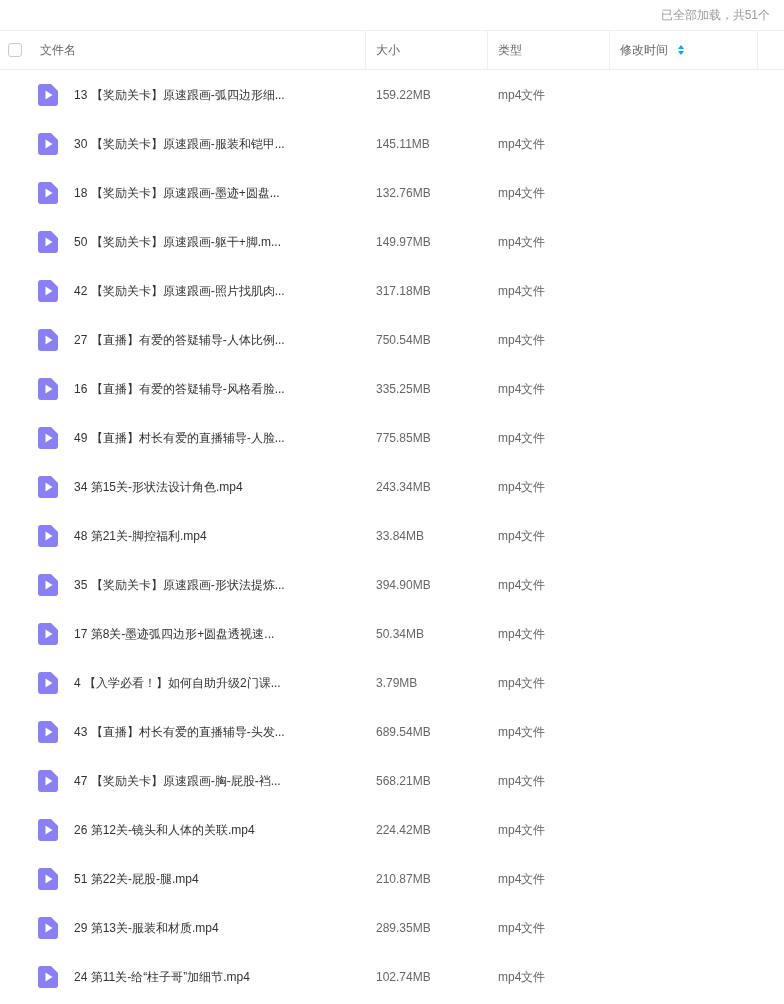  I want to click on file-size: 102.74MB, so click(403, 977).